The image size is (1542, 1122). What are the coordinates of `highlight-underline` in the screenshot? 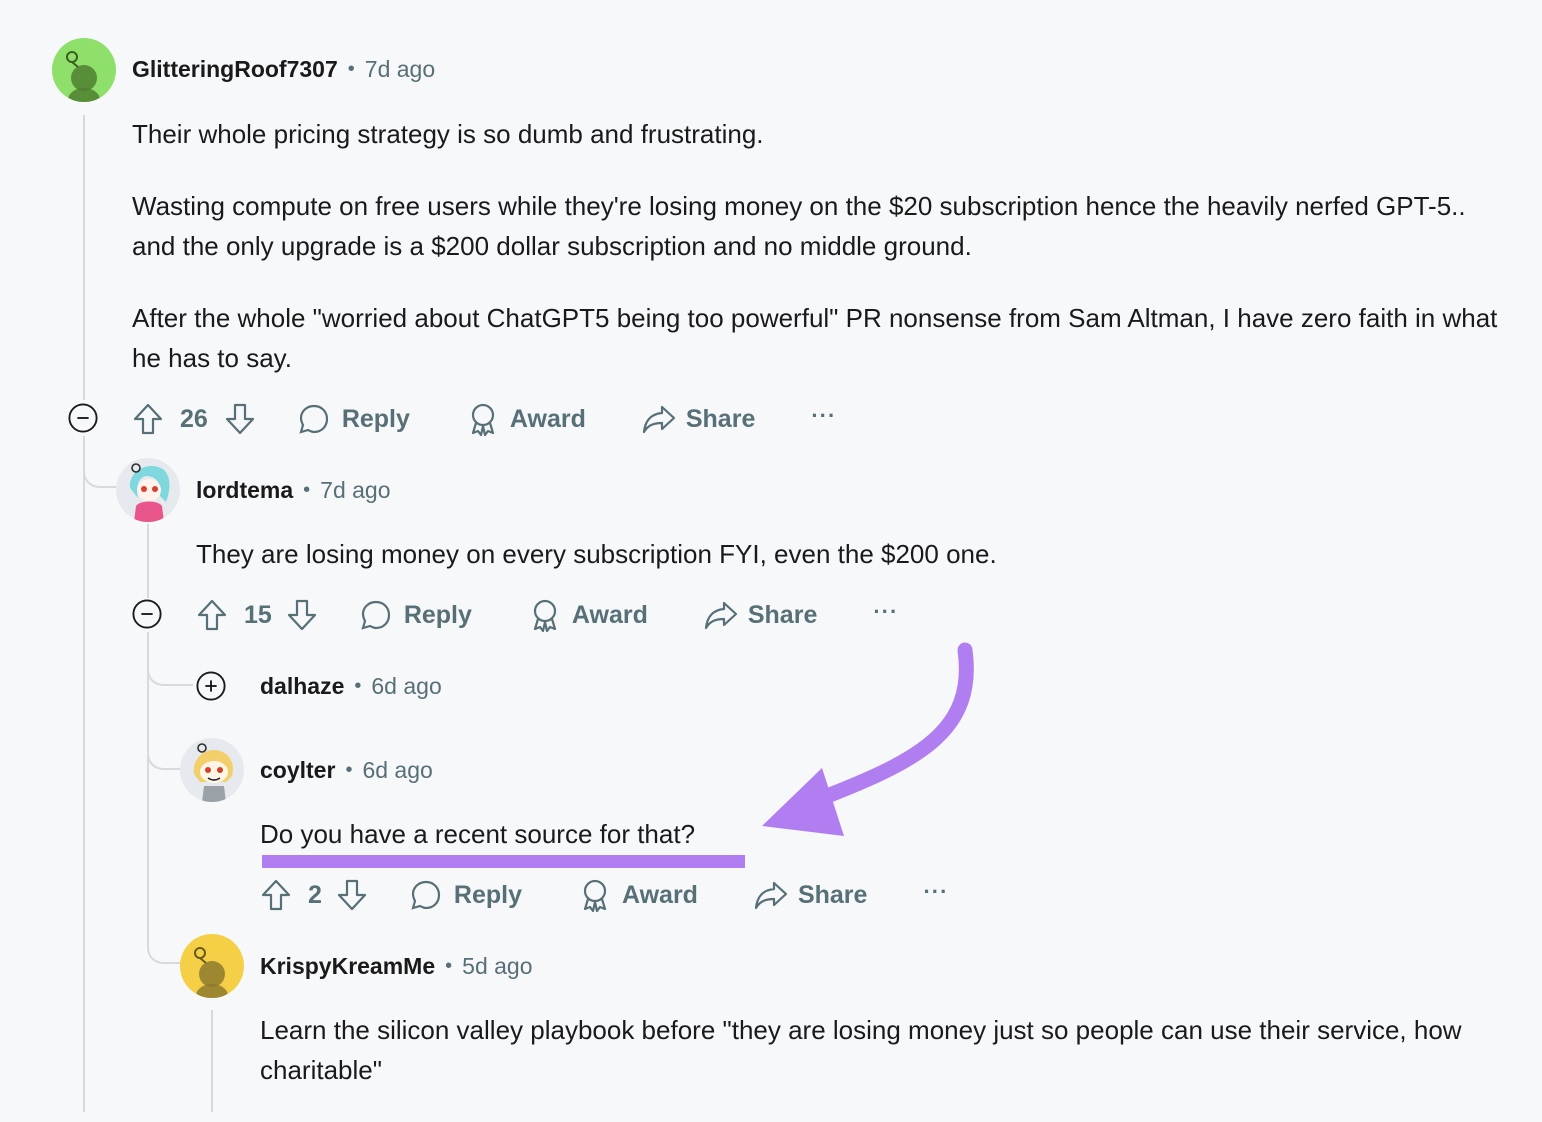 It's located at (503, 861).